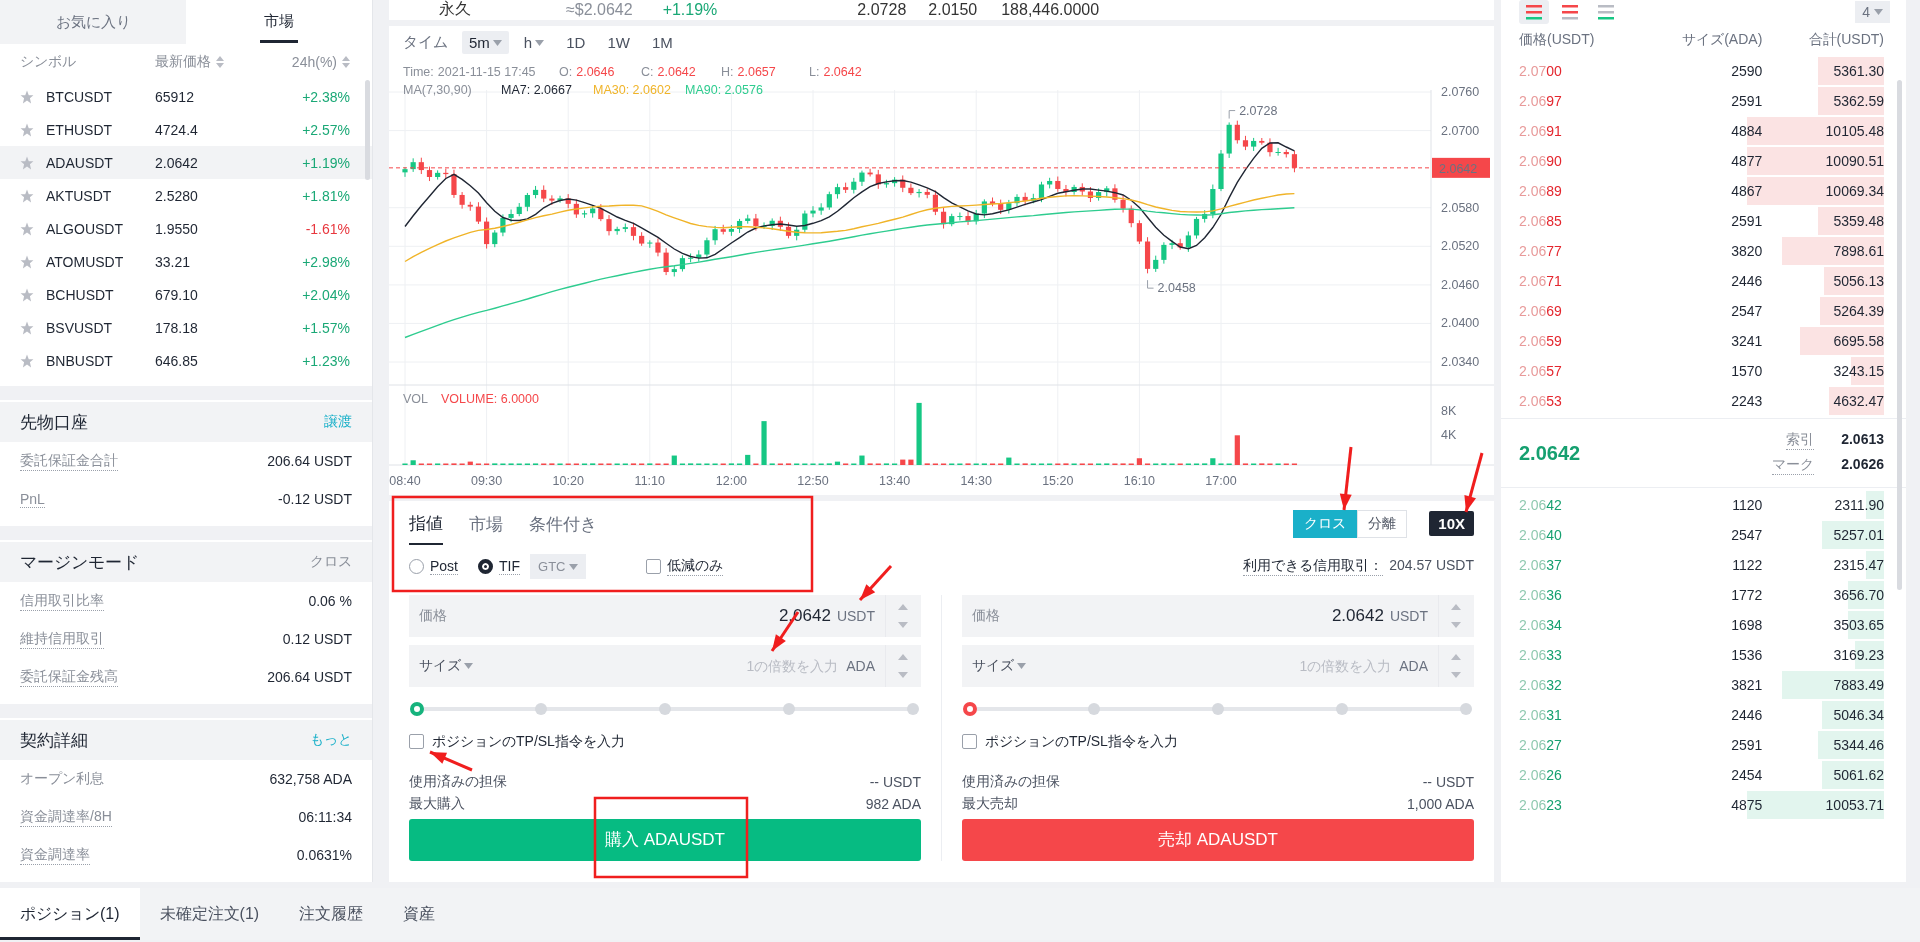 Image resolution: width=1920 pixels, height=942 pixels. I want to click on interval-button: 1D, so click(576, 43).